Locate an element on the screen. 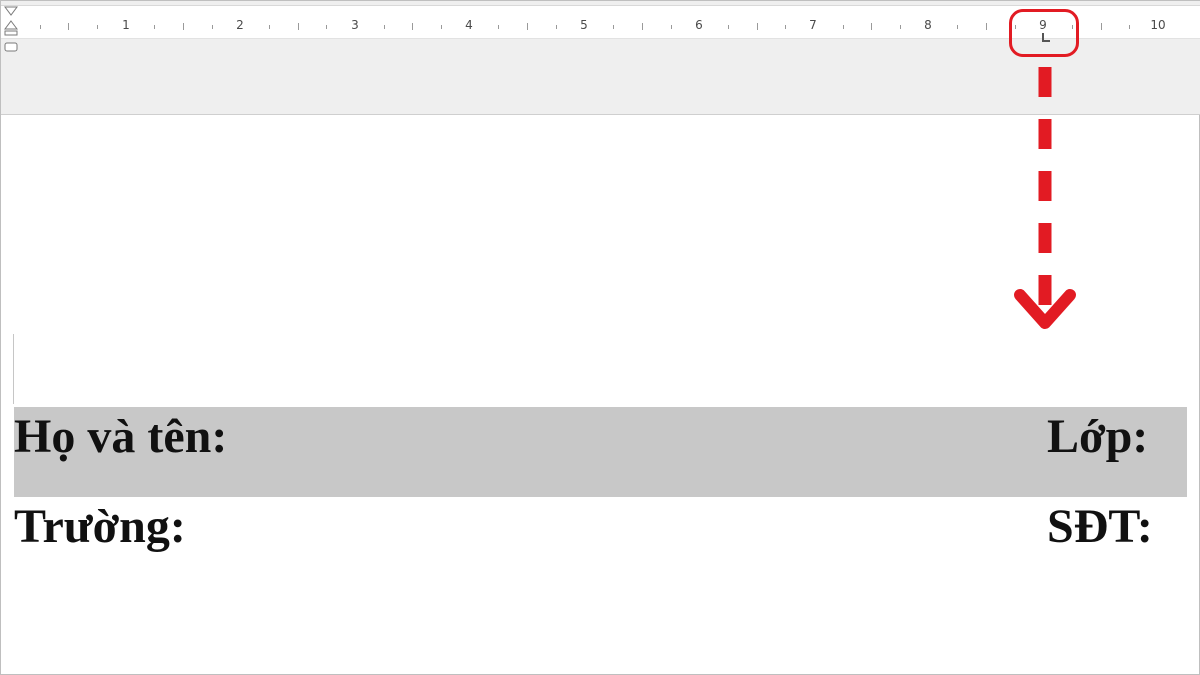 This screenshot has height=675, width=1200. ruler-number: 10 is located at coordinates (1158, 25).